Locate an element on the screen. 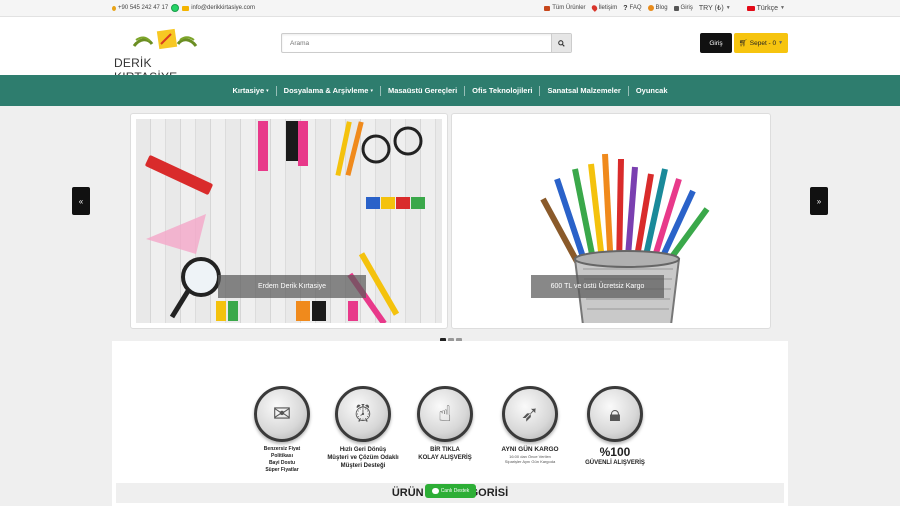 This screenshot has width=900, height=506. currency-label: TRY (₺) is located at coordinates (711, 8).